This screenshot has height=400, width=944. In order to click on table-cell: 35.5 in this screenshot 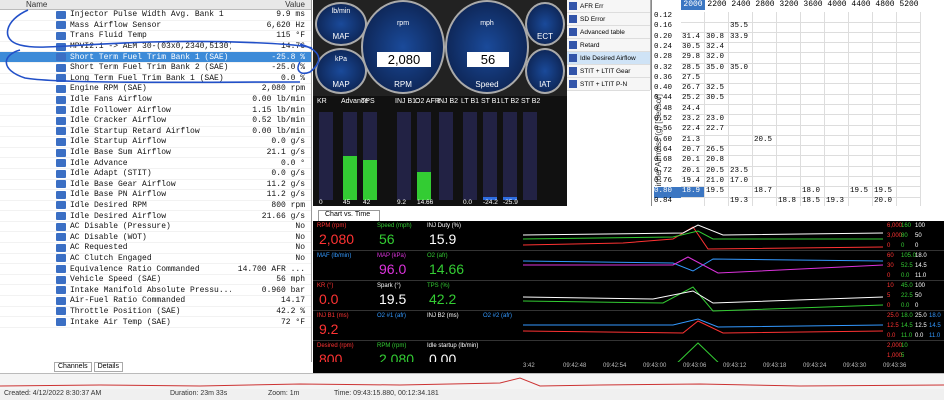, I will do `click(741, 27)`.